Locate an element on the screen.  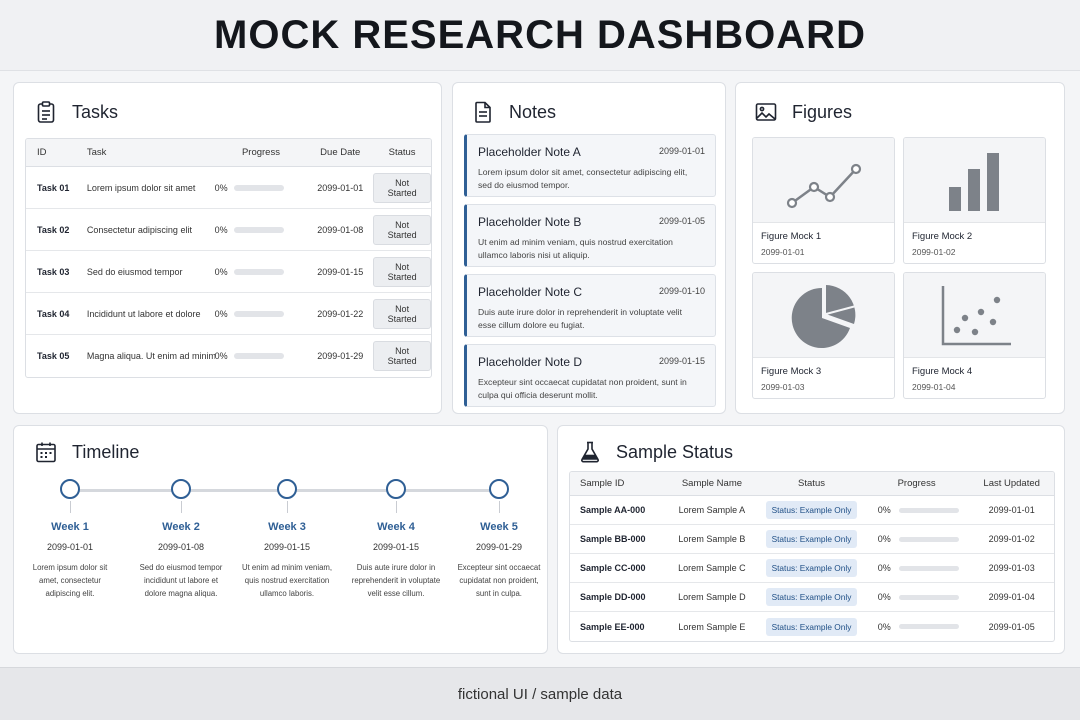
figure-card-1: Figure Mock 1 2099-01-01 is located at coordinates (823, 200).